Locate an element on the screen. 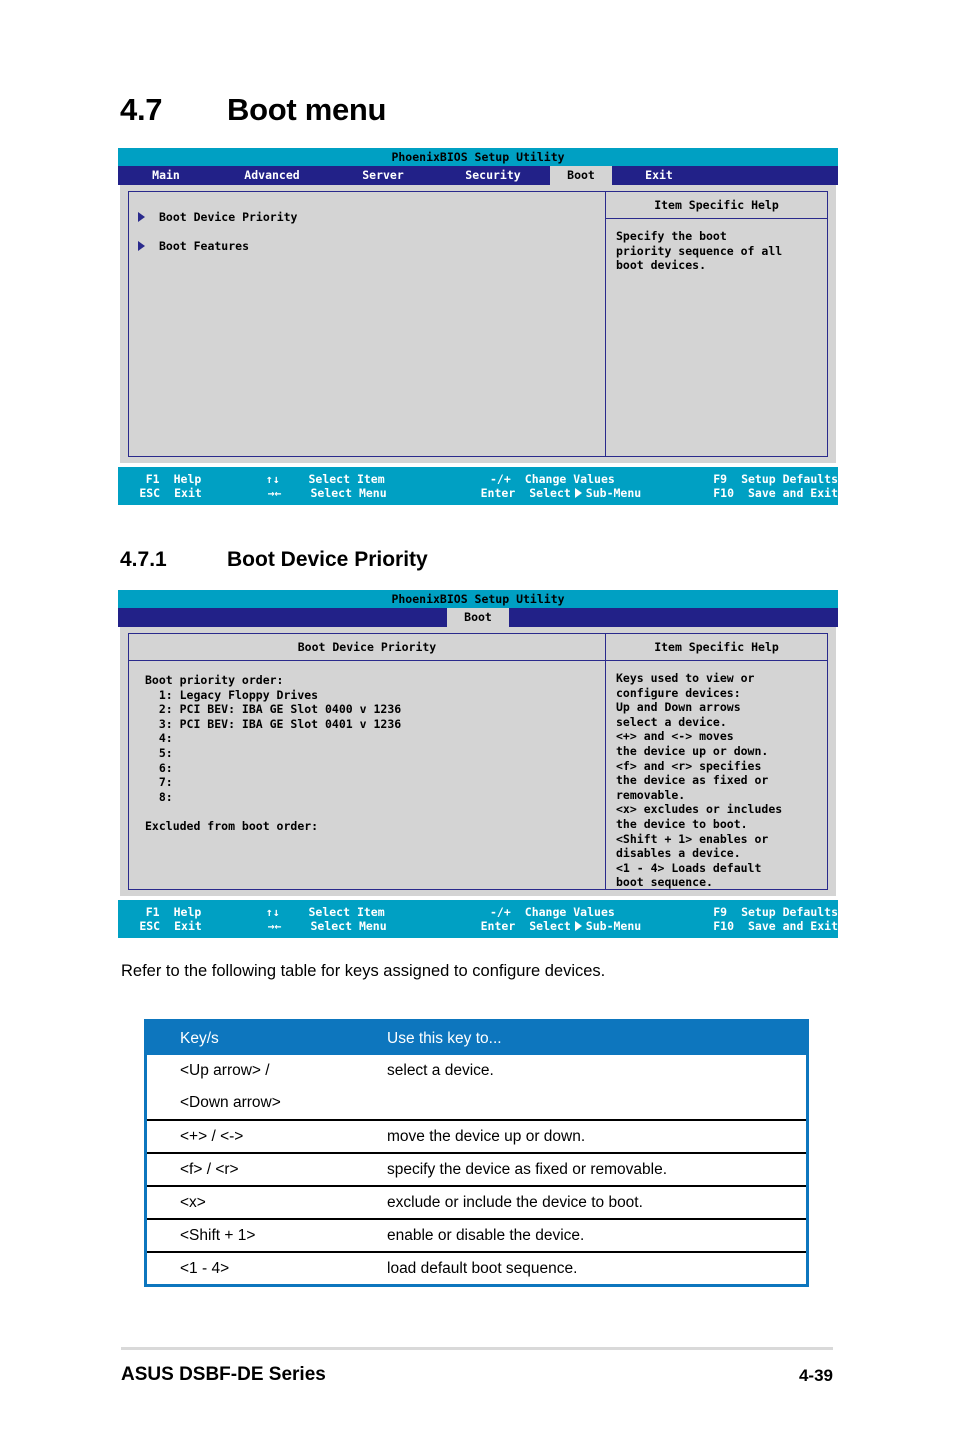 Image resolution: width=954 pixels, height=1438 pixels. key-f1-label: Help is located at coordinates (187, 479).